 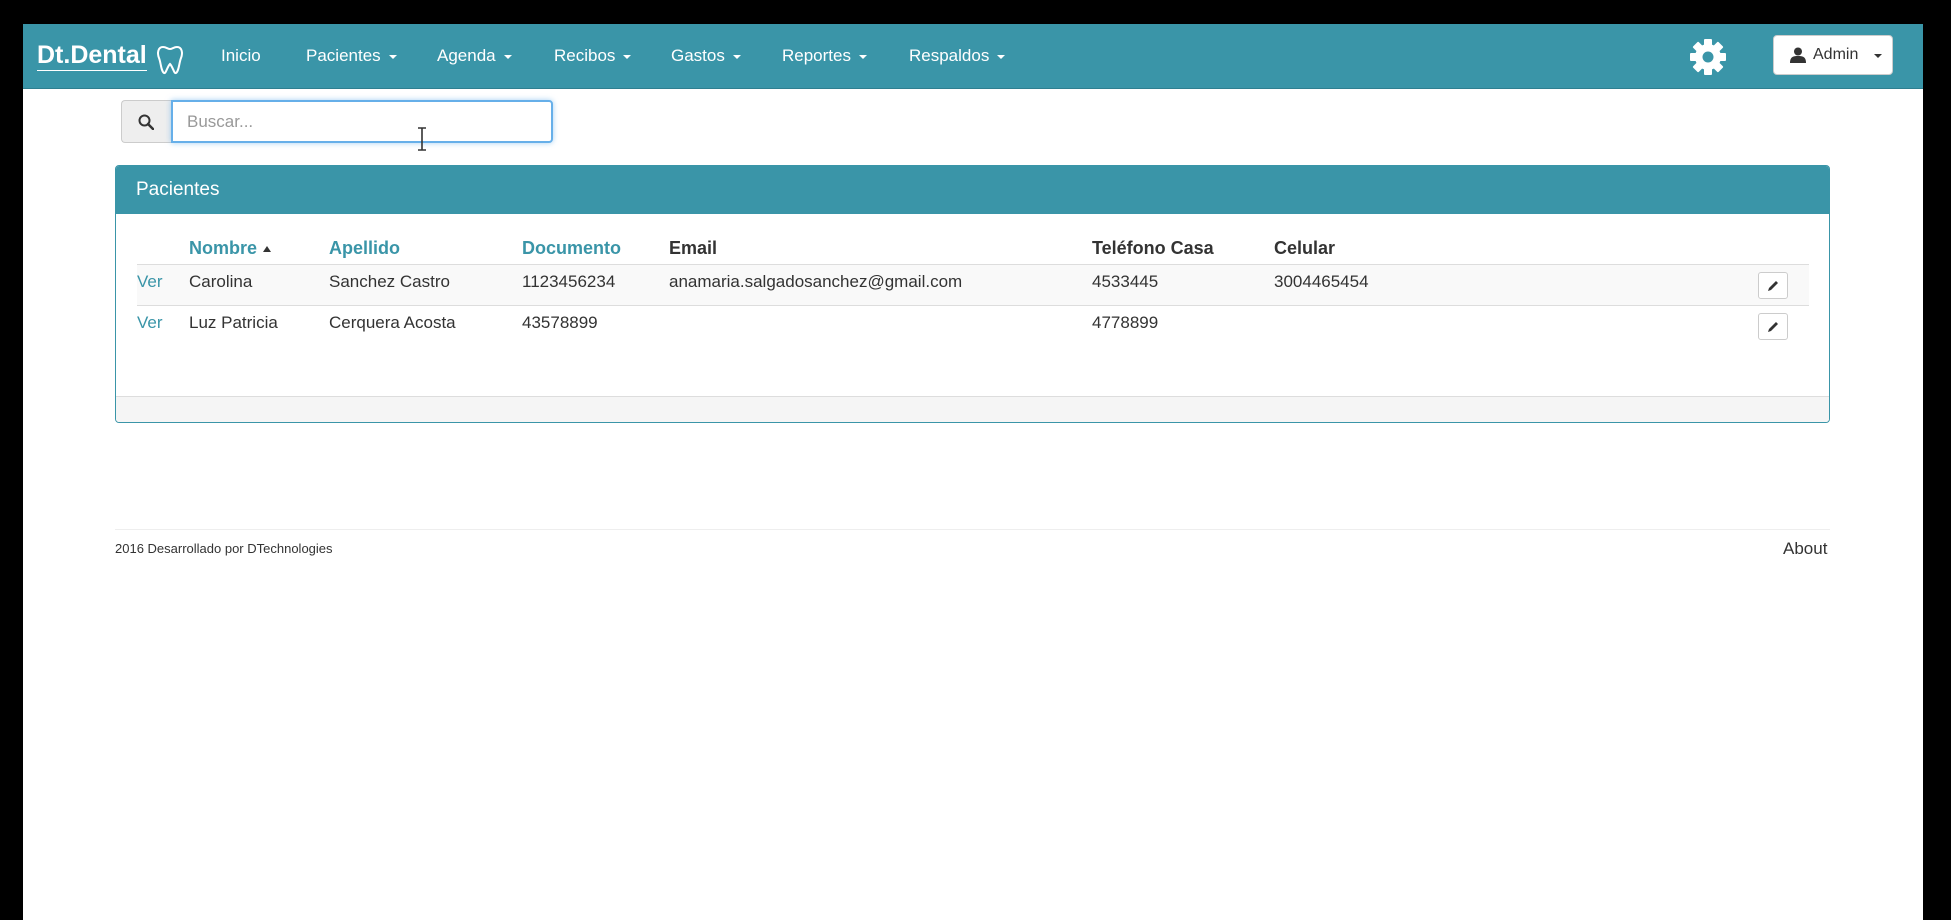 What do you see at coordinates (972, 529) in the screenshot?
I see `footer-divider` at bounding box center [972, 529].